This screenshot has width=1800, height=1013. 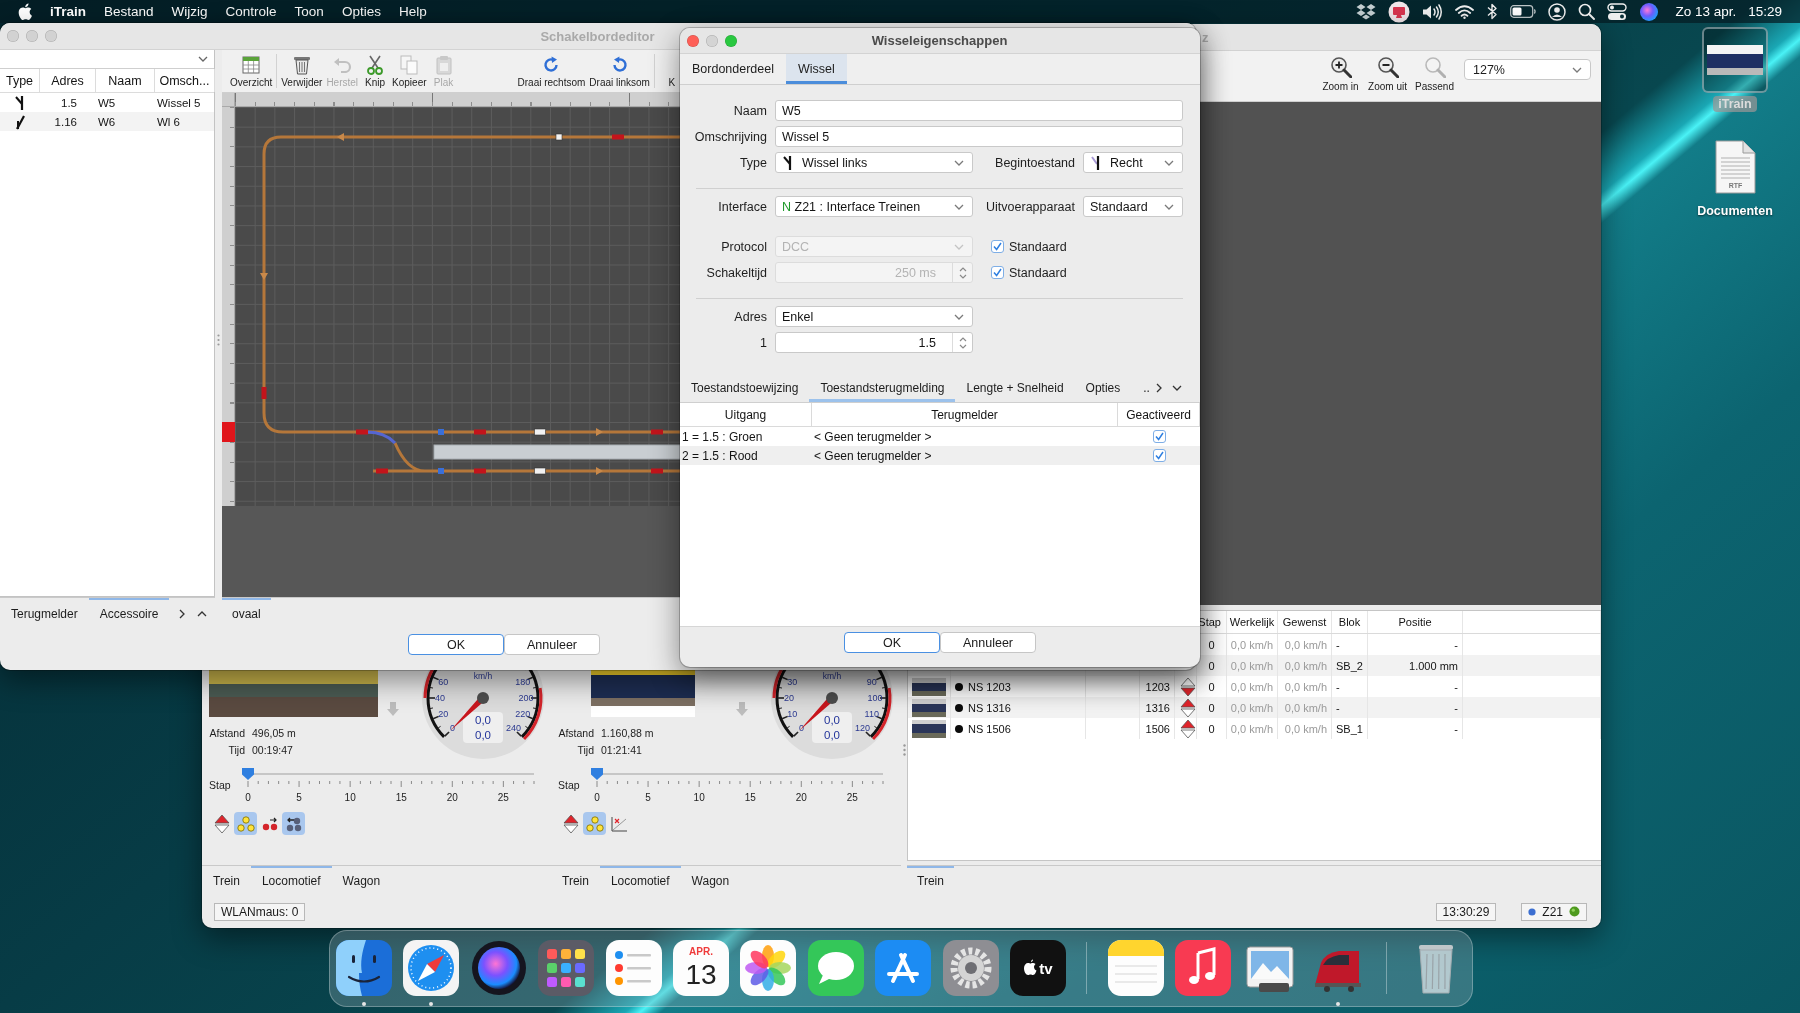 I want to click on app-grid-icon, so click(x=566, y=968).